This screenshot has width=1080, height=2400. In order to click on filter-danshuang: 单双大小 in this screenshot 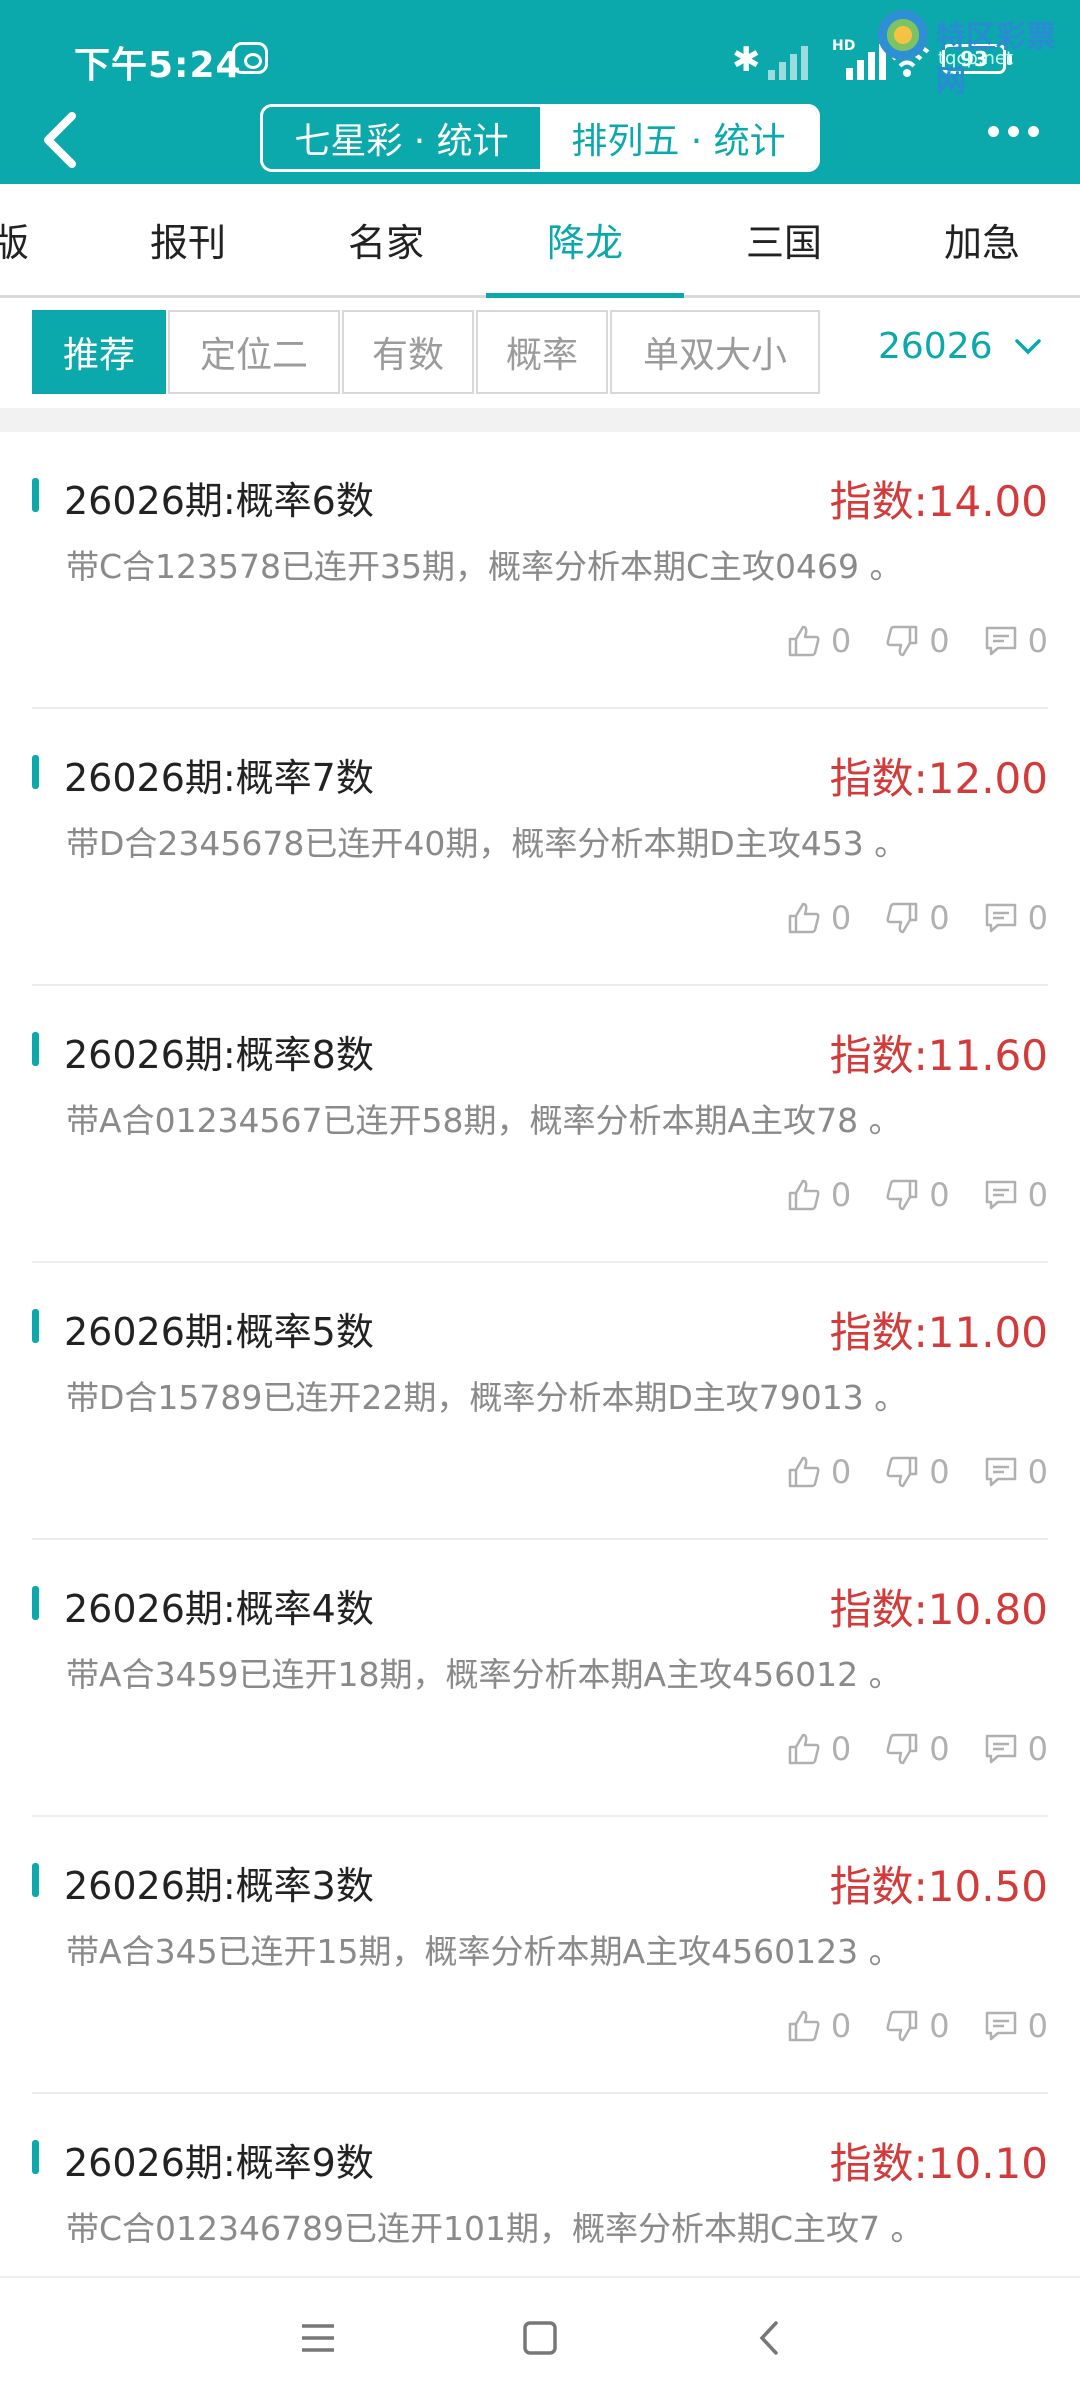, I will do `click(715, 352)`.